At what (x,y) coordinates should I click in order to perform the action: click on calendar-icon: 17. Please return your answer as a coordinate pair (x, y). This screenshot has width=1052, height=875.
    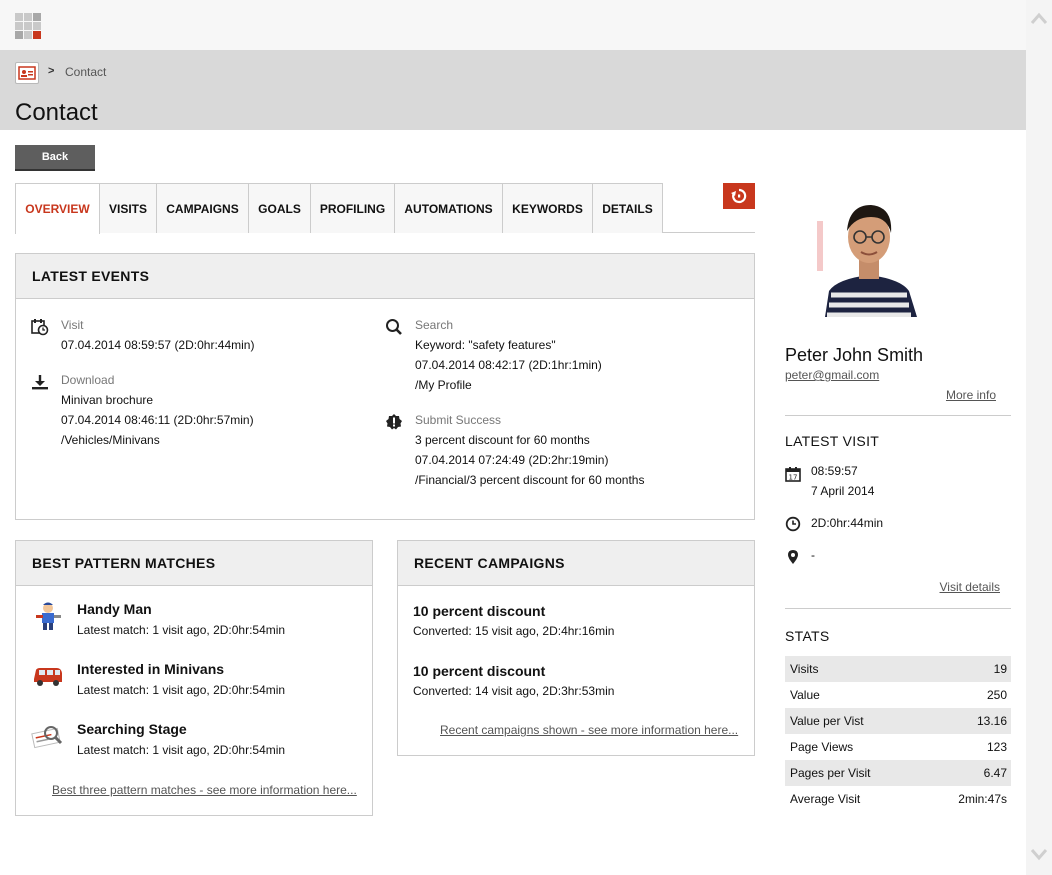
    Looking at the image, I should click on (793, 474).